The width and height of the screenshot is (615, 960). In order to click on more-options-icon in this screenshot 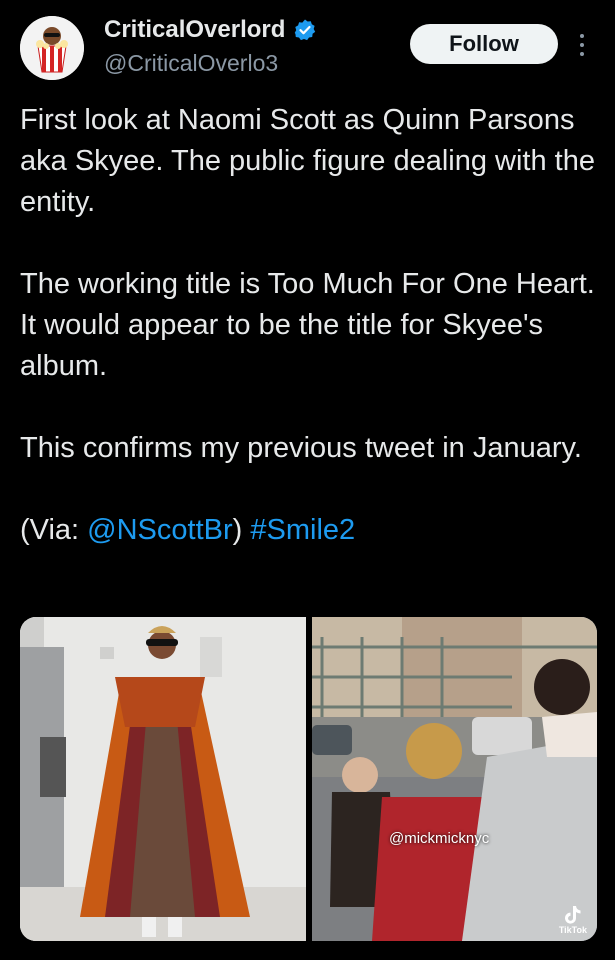, I will do `click(582, 45)`.